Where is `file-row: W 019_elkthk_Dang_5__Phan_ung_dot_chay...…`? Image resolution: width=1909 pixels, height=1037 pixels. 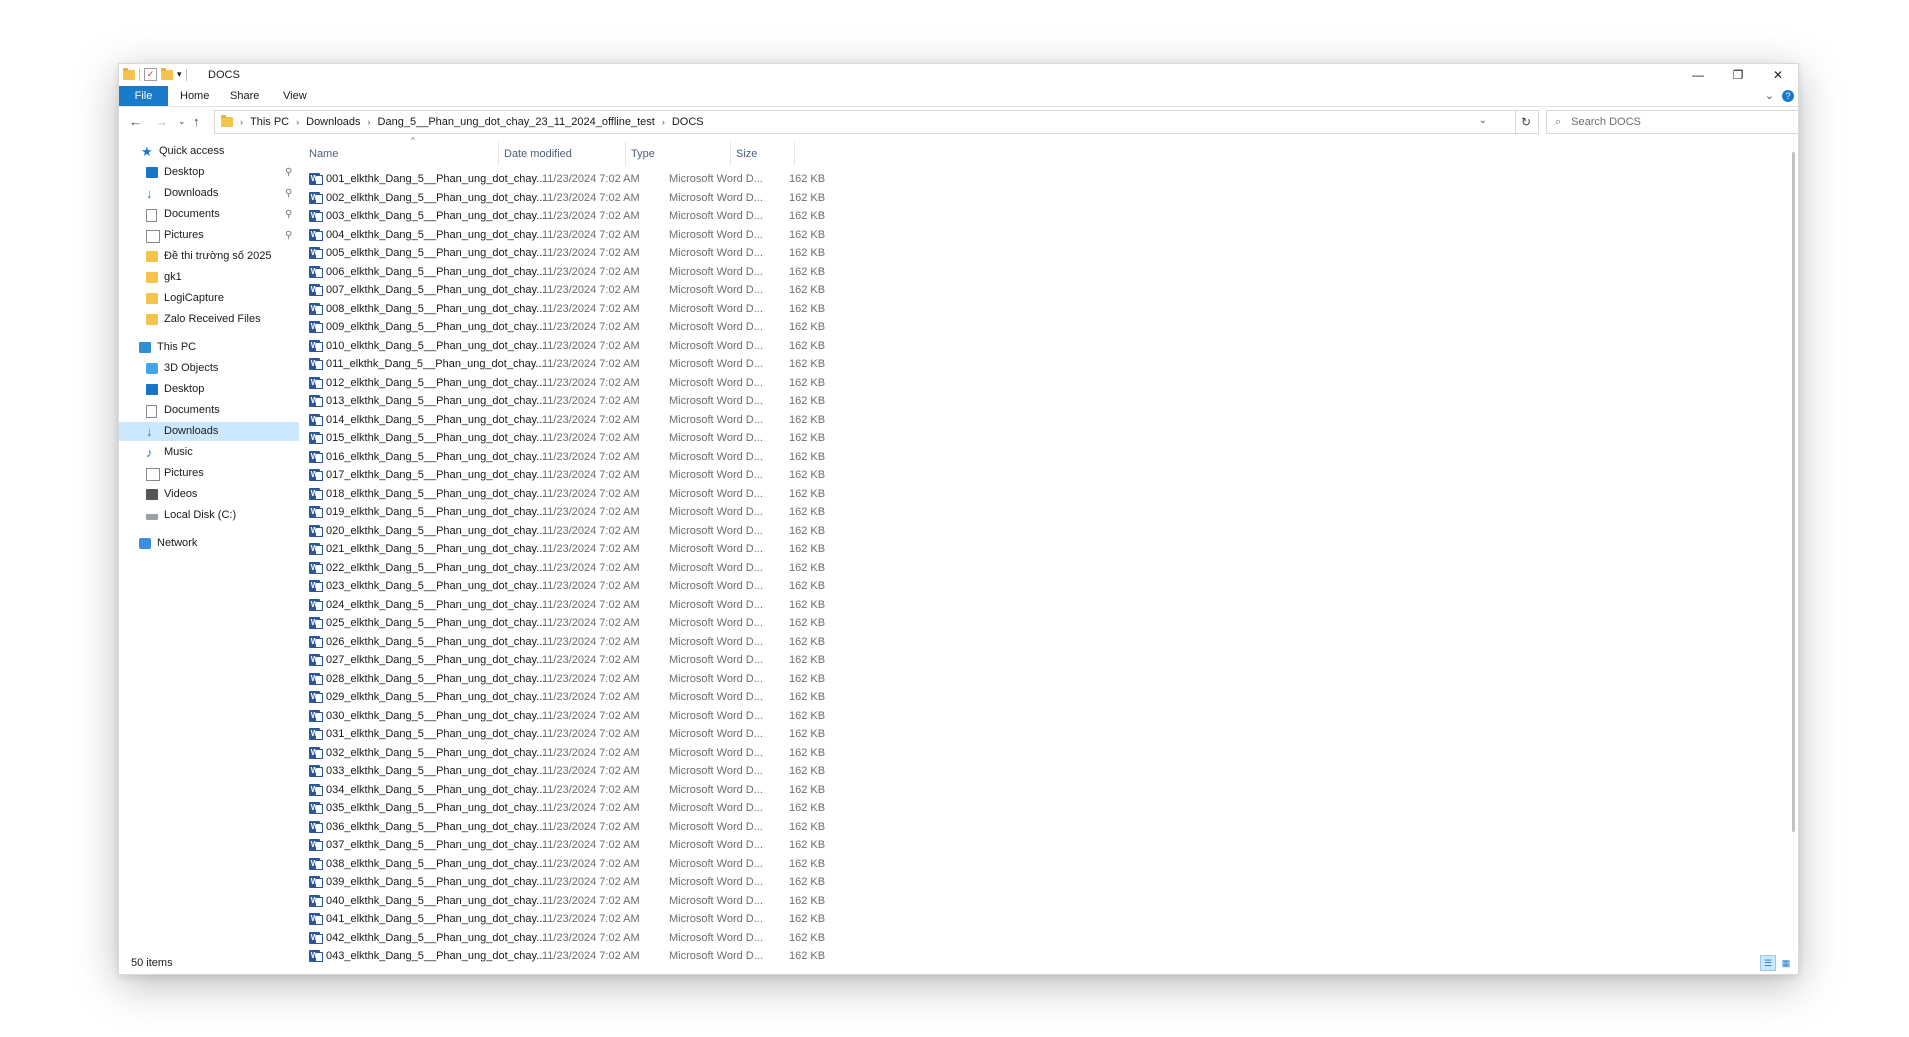
file-row: W 019_elkthk_Dang_5__Phan_ung_dot_chay...… is located at coordinates (567, 512).